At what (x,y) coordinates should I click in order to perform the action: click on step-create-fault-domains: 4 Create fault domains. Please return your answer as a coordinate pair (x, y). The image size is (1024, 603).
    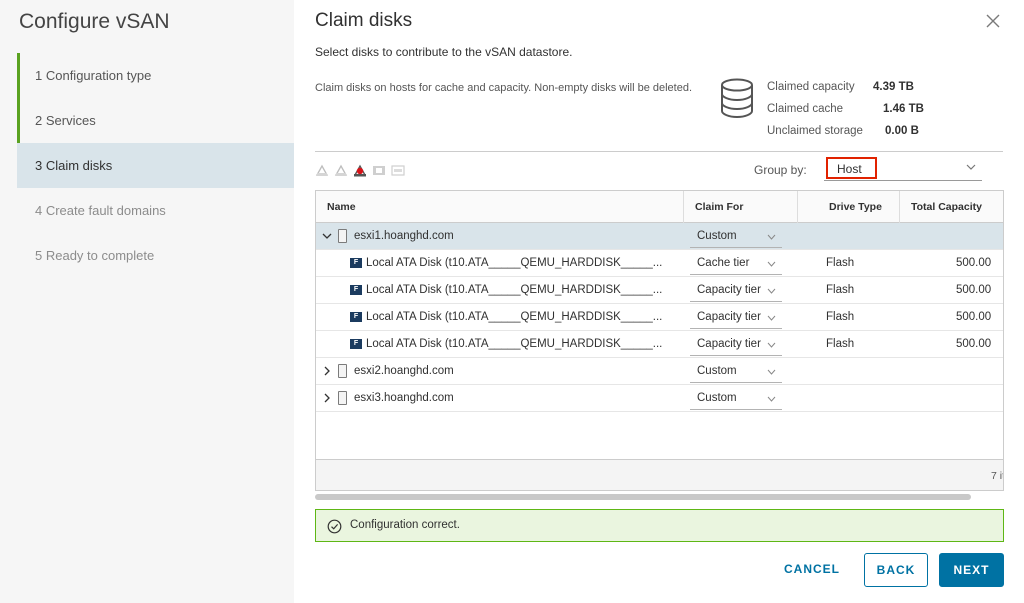
    Looking at the image, I should click on (155, 210).